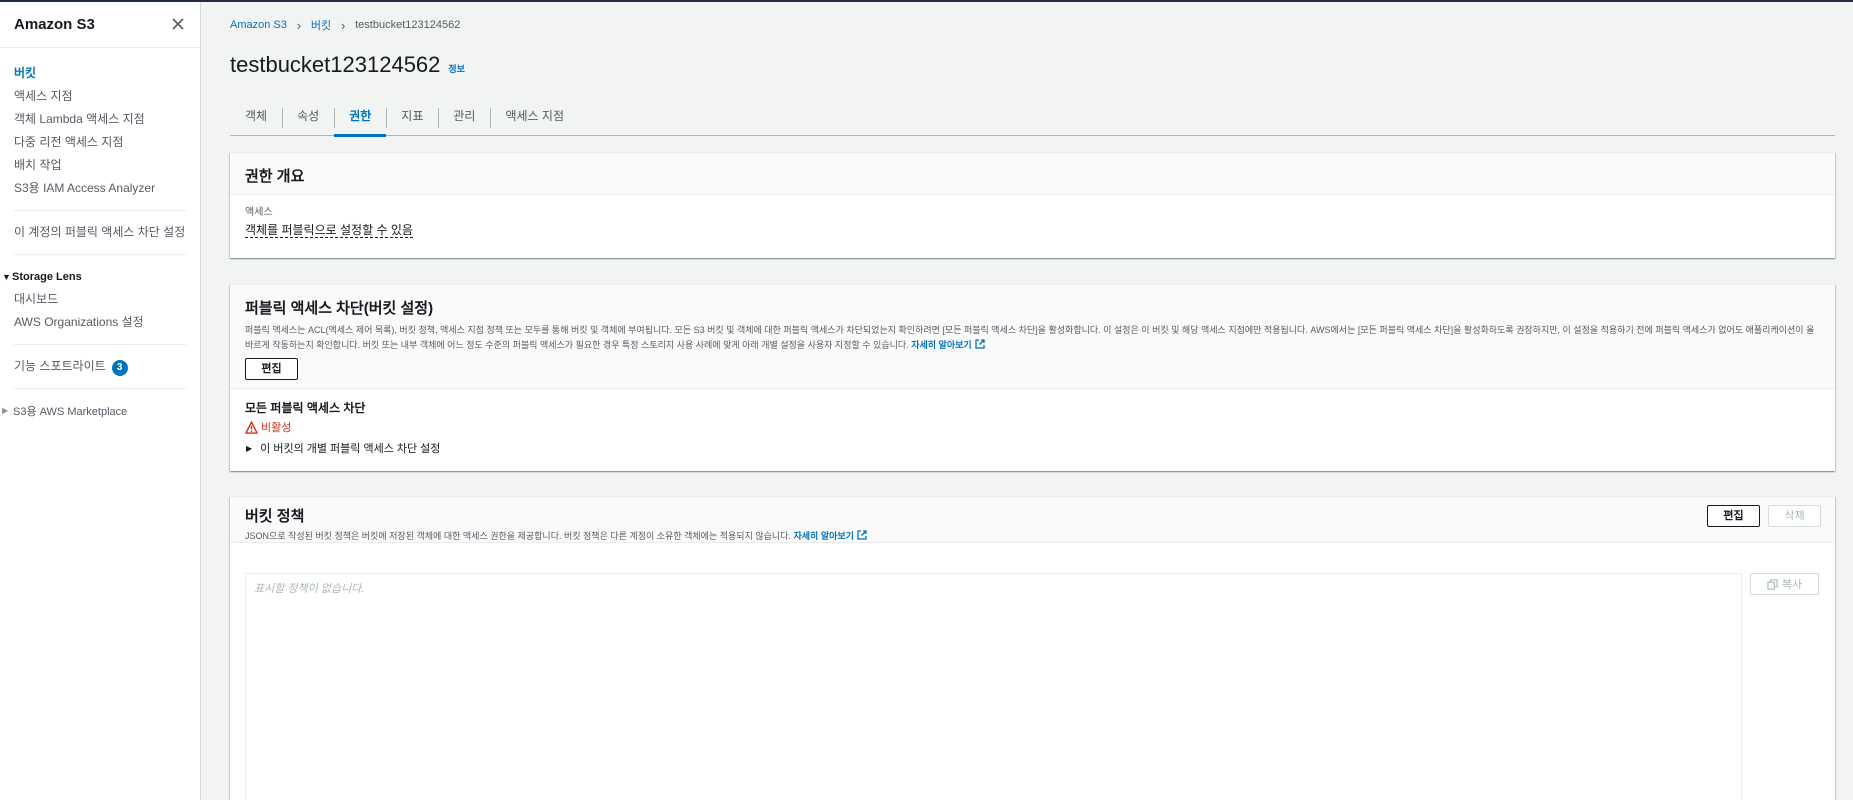 The image size is (1853, 800). What do you see at coordinates (309, 589) in the screenshot?
I see `policy-placeholder: 표시할 정책이 없습니다.` at bounding box center [309, 589].